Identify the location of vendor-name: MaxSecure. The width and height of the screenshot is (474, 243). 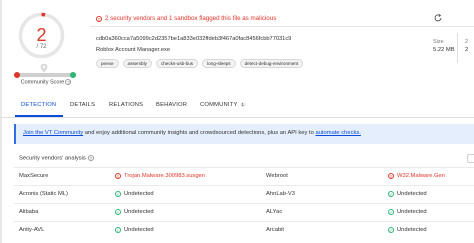
(34, 176).